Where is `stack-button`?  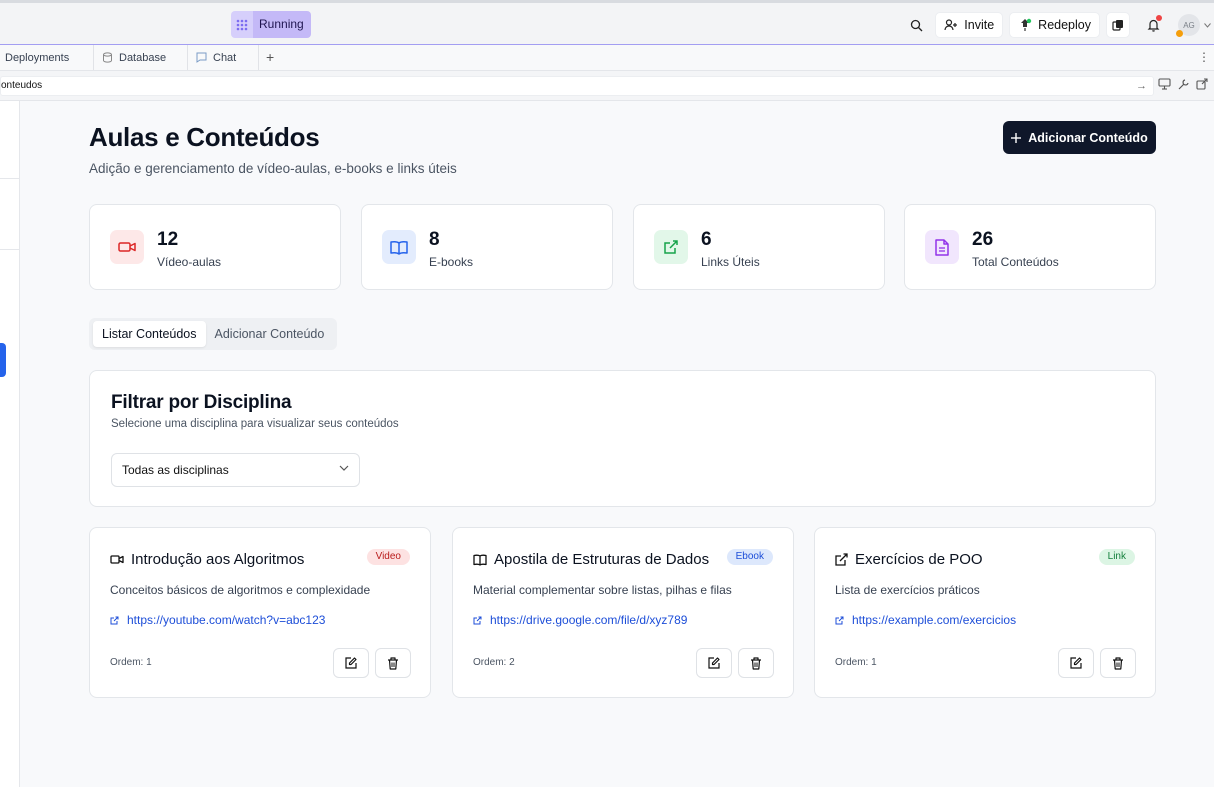 stack-button is located at coordinates (1118, 25).